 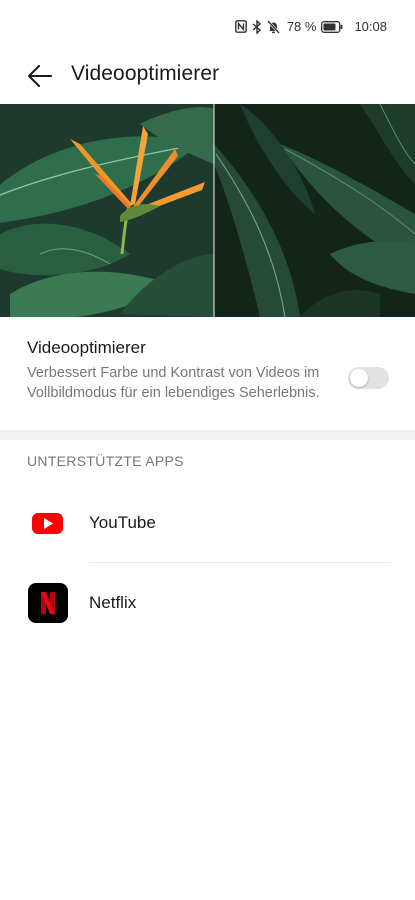 What do you see at coordinates (240, 26) in the screenshot?
I see `nfc-icon` at bounding box center [240, 26].